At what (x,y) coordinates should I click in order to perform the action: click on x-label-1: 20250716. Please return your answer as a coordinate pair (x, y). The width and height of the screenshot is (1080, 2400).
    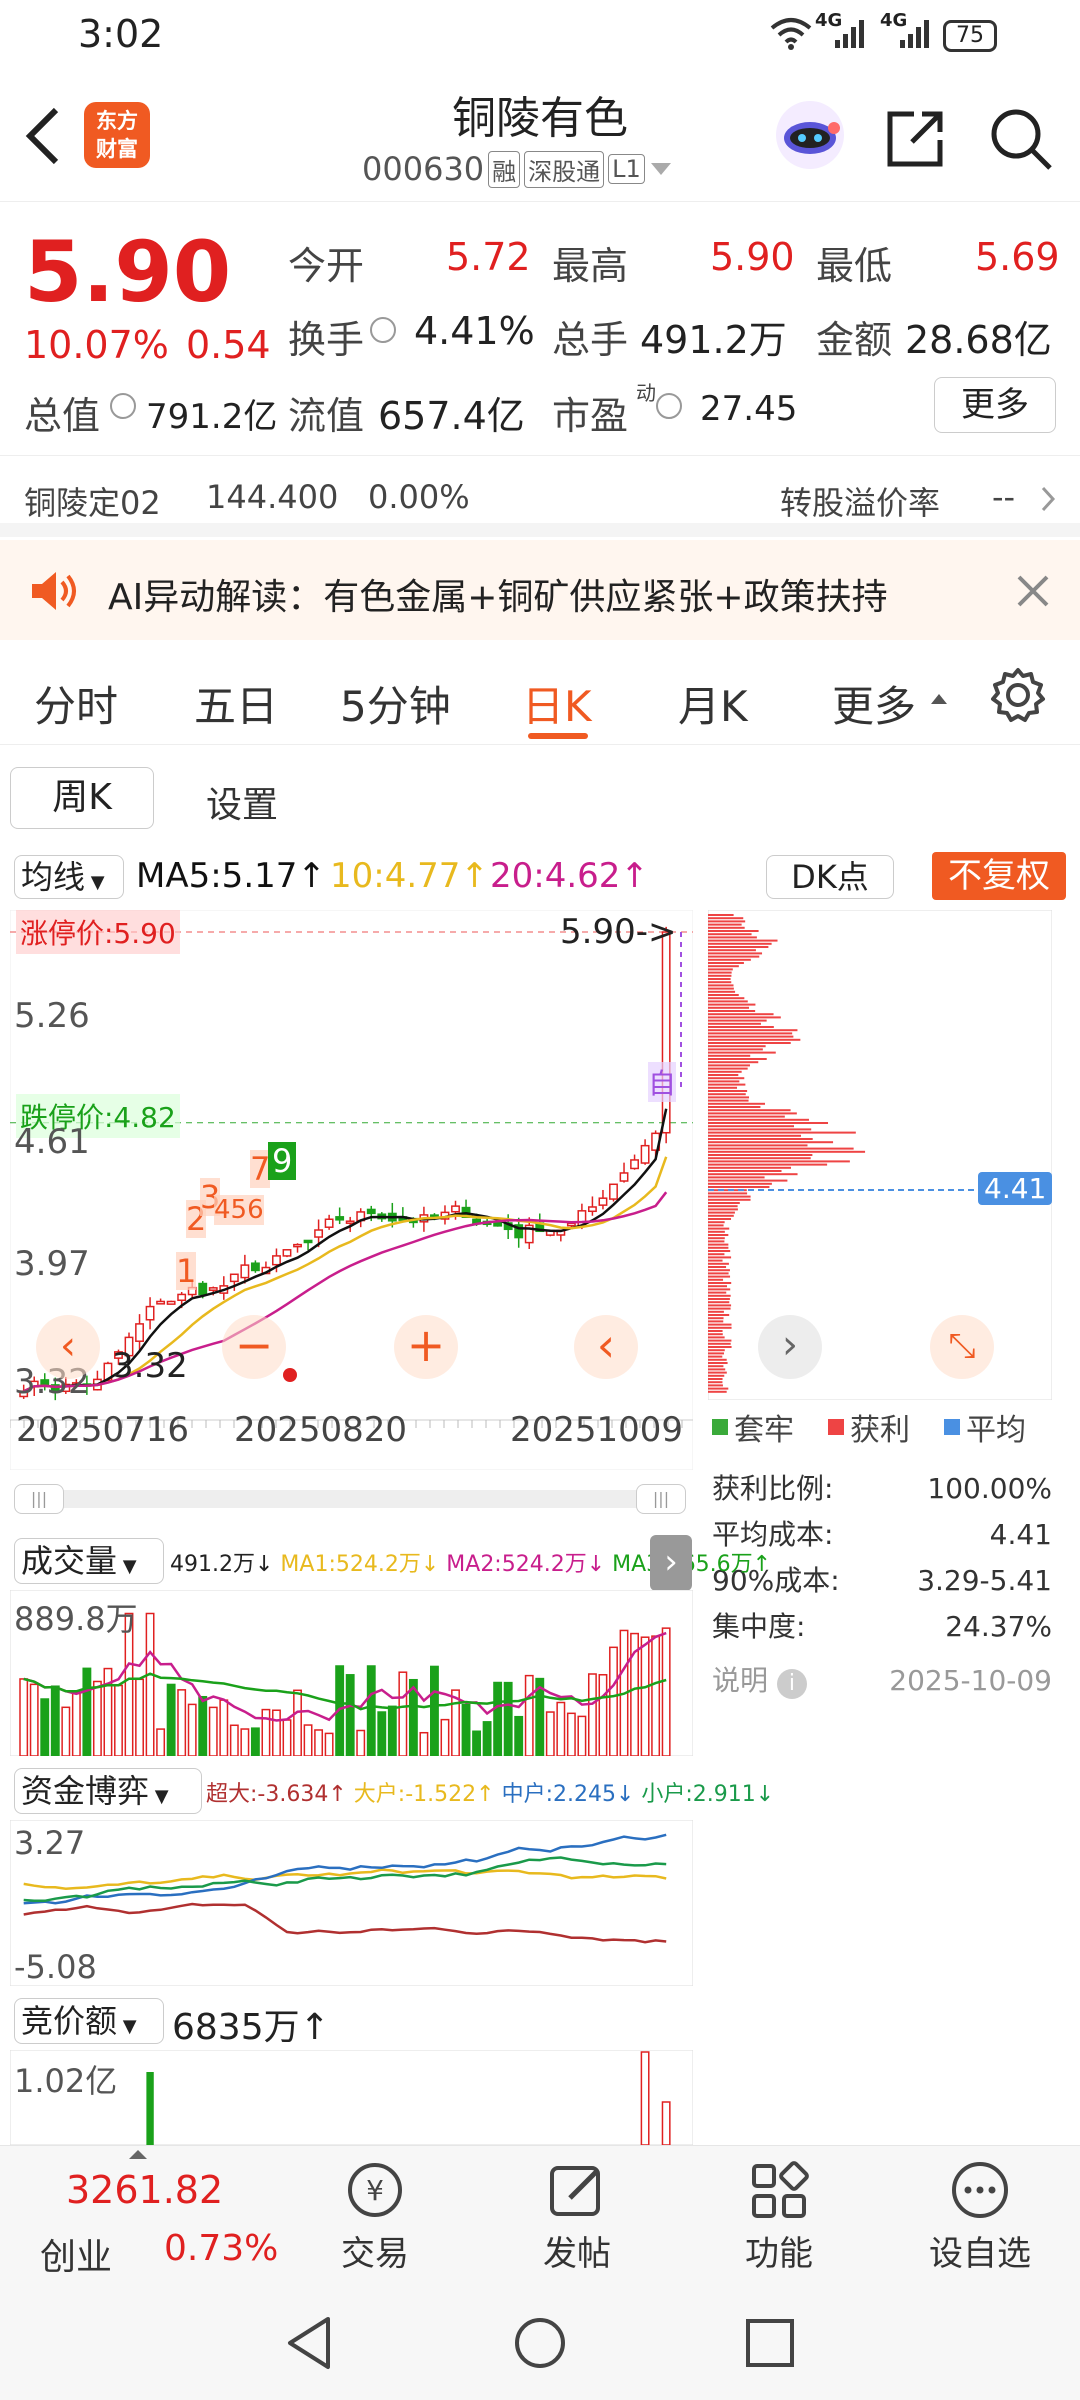
    Looking at the image, I should click on (103, 1430).